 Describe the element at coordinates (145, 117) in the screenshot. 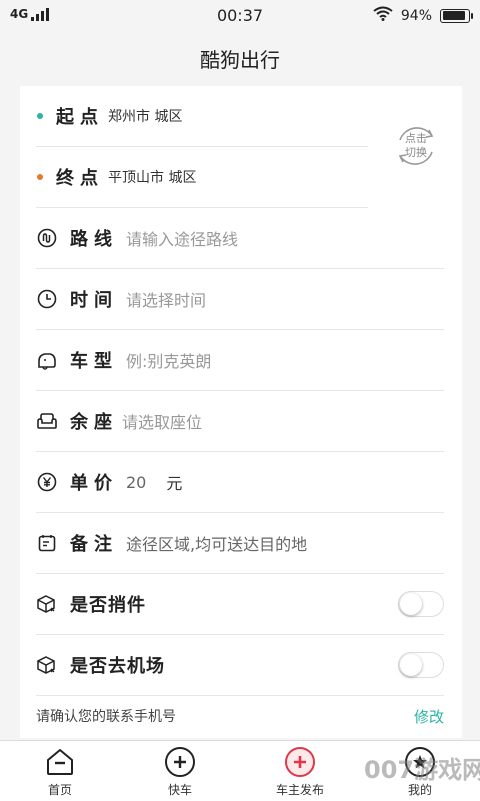

I see `start-city: 郑州市 城区` at that location.